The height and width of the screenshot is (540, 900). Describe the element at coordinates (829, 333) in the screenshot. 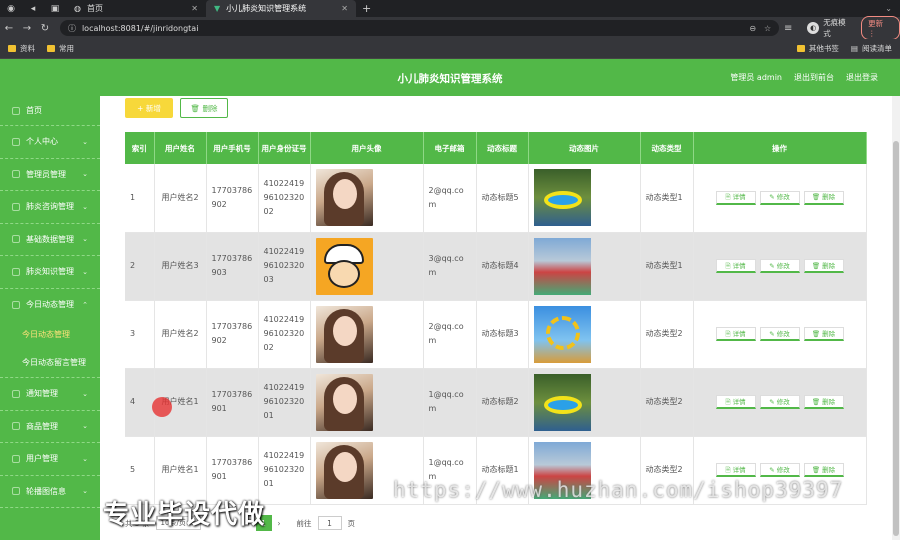

I see `action-label: 删除` at that location.